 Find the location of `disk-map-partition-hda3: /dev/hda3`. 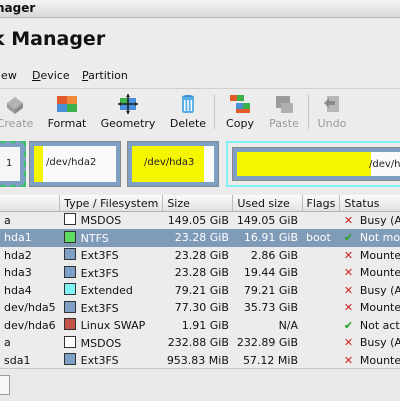

disk-map-partition-hda3: /dev/hda3 is located at coordinates (173, 164).